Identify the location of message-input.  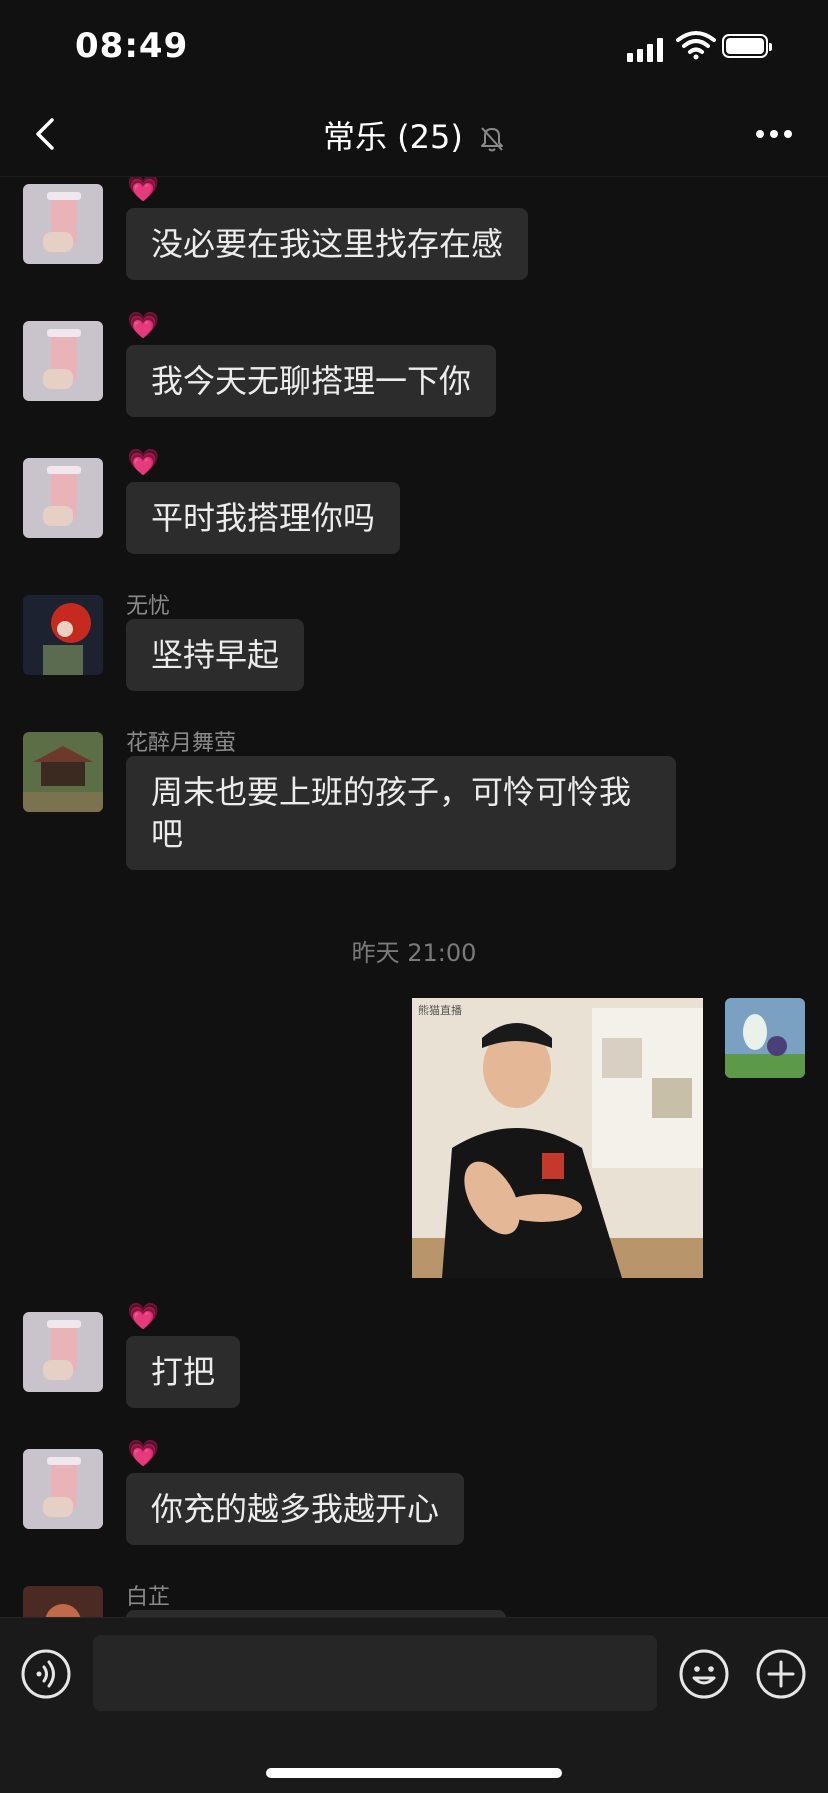
(375, 1673).